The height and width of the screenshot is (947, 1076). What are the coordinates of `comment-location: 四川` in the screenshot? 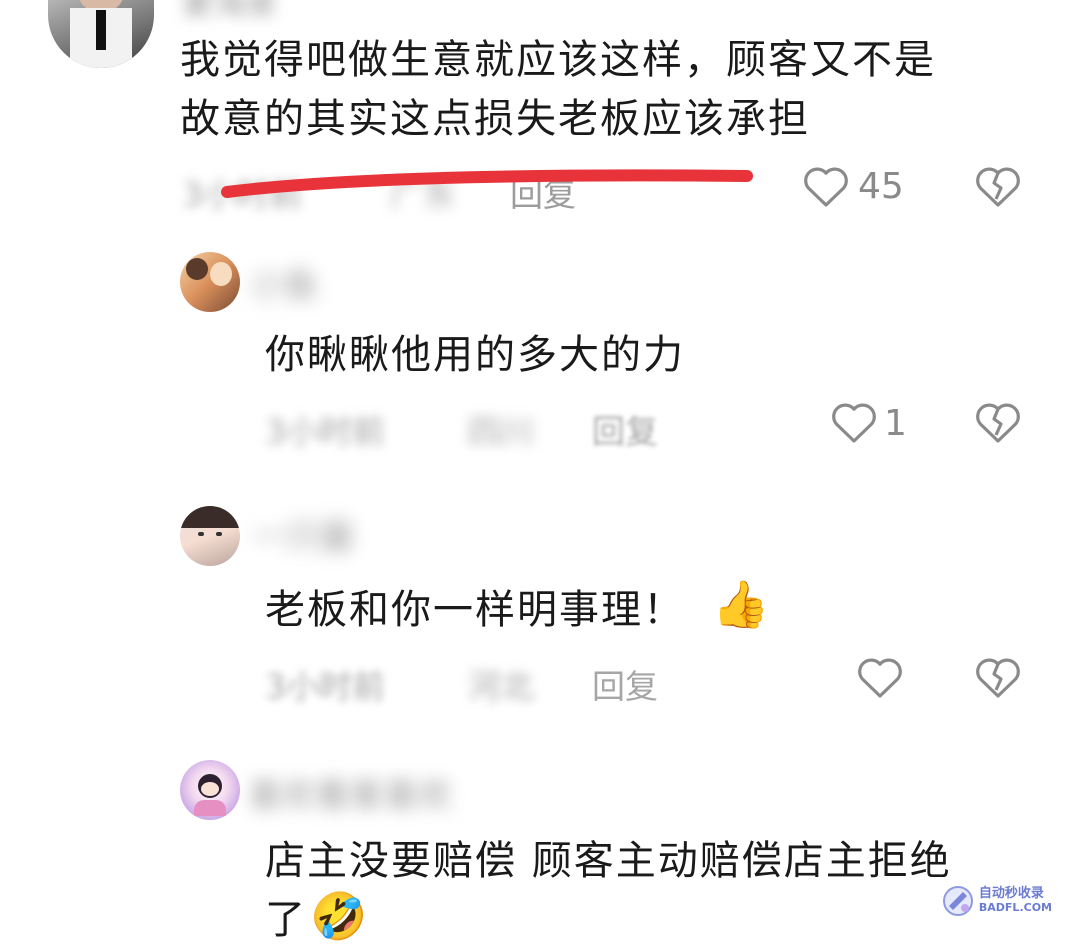 It's located at (501, 431).